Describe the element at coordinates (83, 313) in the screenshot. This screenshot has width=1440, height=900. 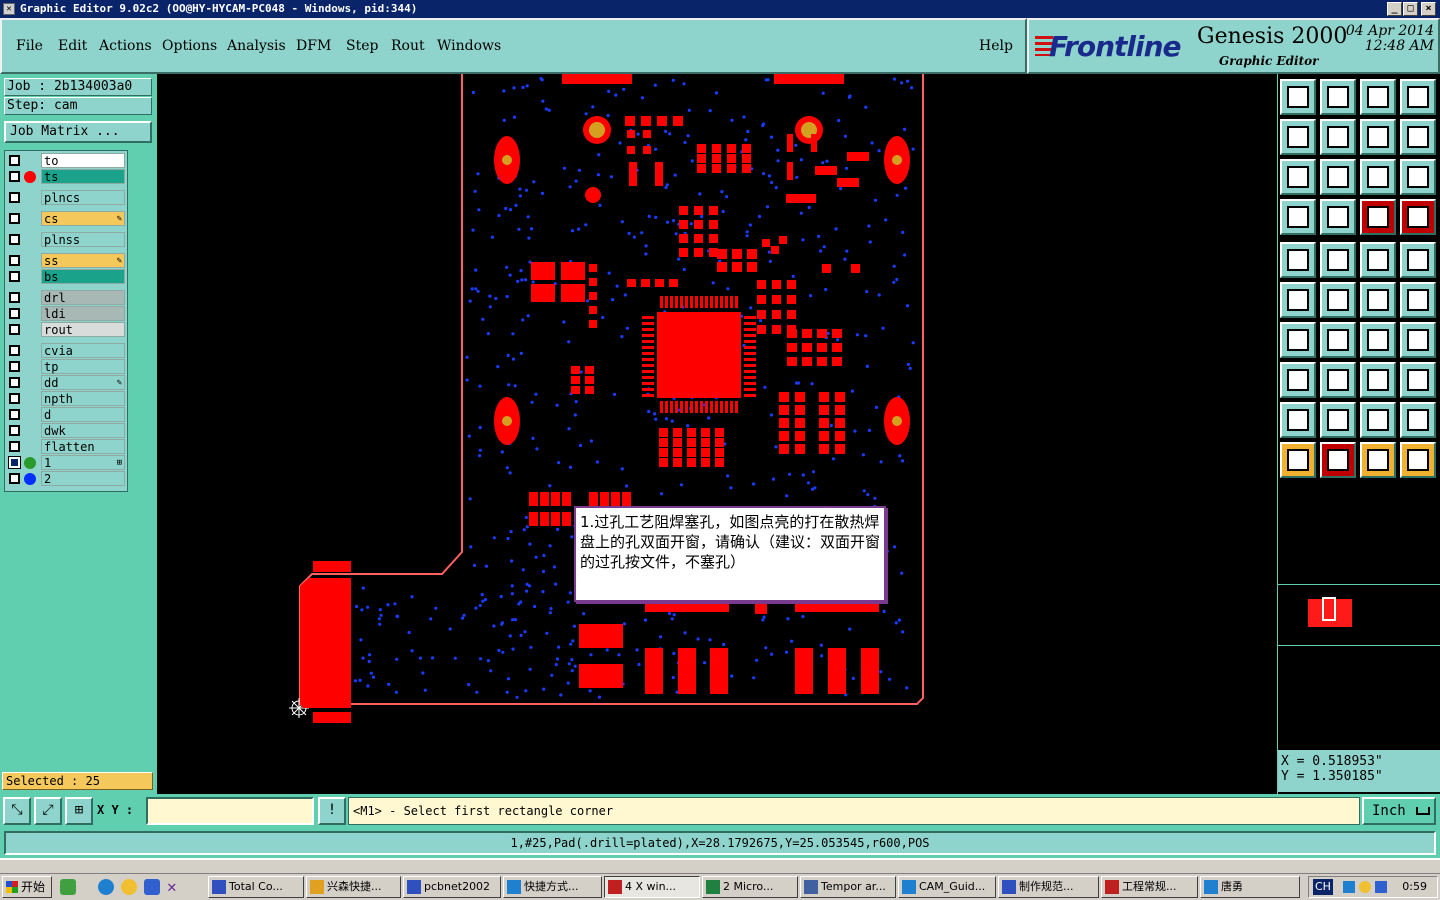
I see `layer-name: ldi` at that location.